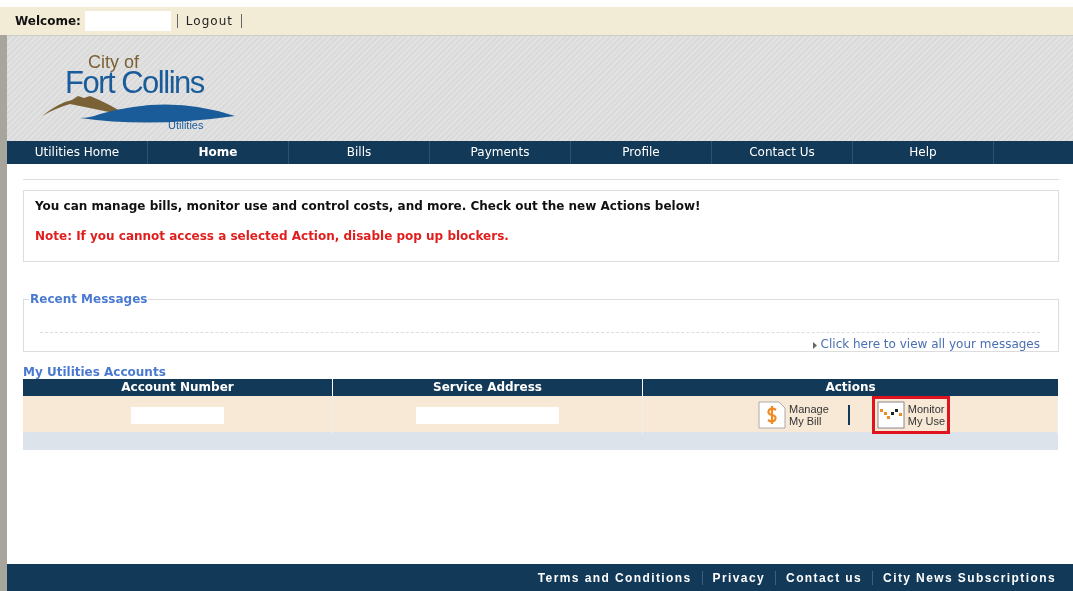  What do you see at coordinates (186, 125) in the screenshot?
I see `logo-text: Utilities` at bounding box center [186, 125].